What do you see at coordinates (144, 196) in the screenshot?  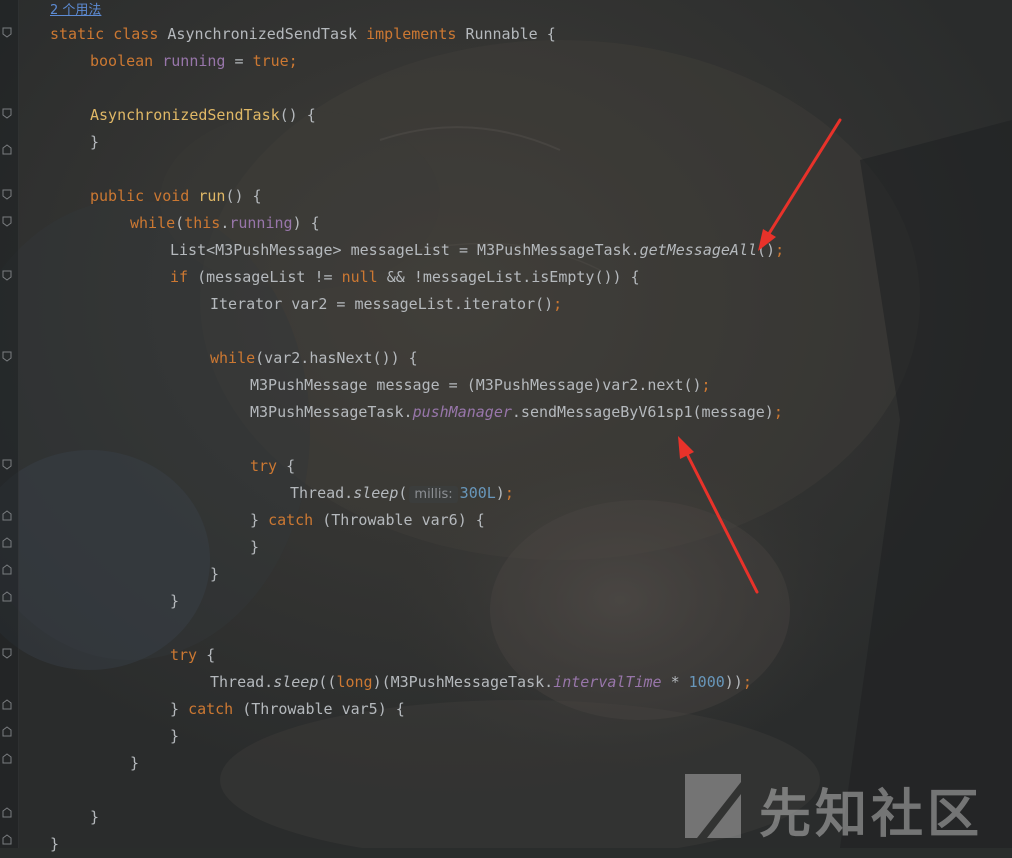 I see `keyword: public void` at bounding box center [144, 196].